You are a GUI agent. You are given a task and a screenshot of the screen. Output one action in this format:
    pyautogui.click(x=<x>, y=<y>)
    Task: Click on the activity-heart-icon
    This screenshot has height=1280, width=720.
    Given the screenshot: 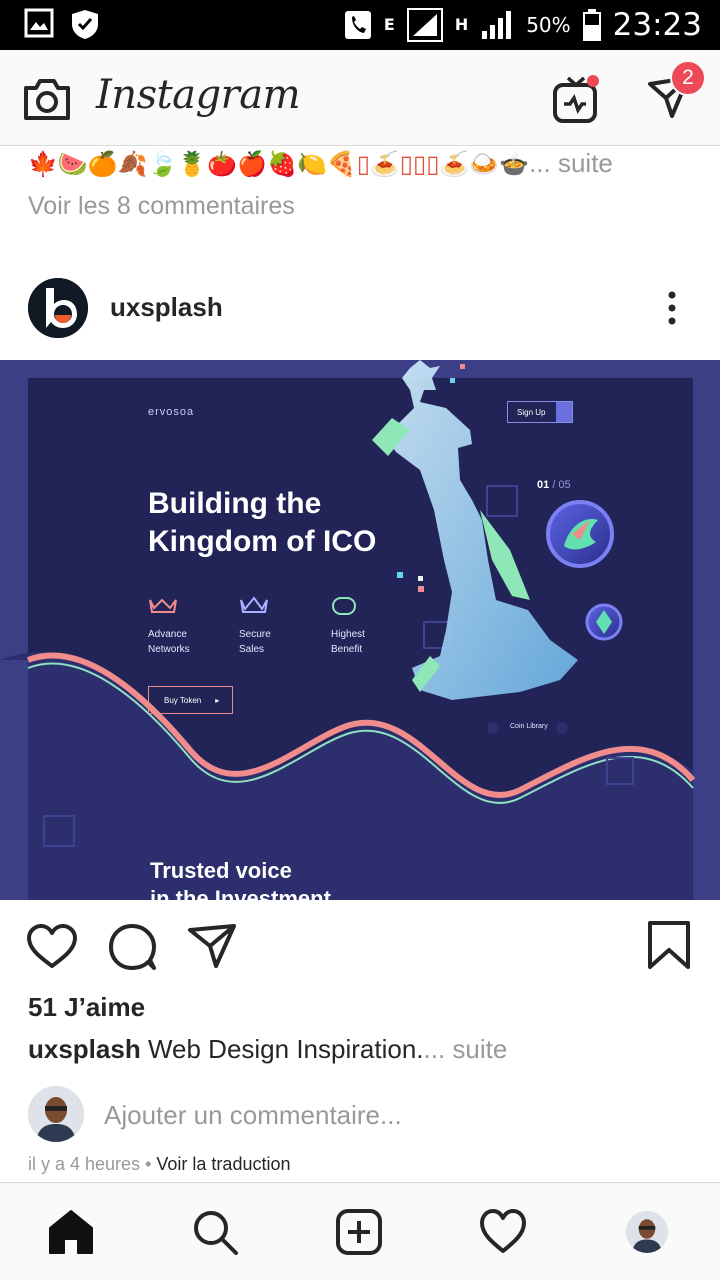 What is the action you would take?
    pyautogui.click(x=503, y=1232)
    